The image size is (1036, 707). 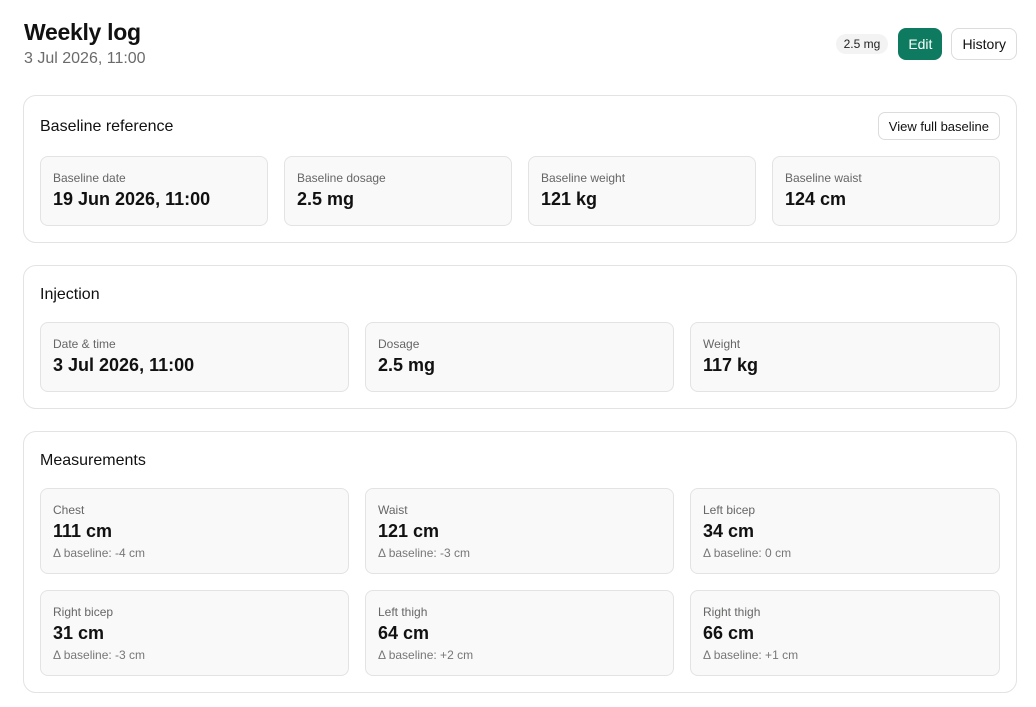 I want to click on tile-label: Baseline date, so click(x=89, y=178).